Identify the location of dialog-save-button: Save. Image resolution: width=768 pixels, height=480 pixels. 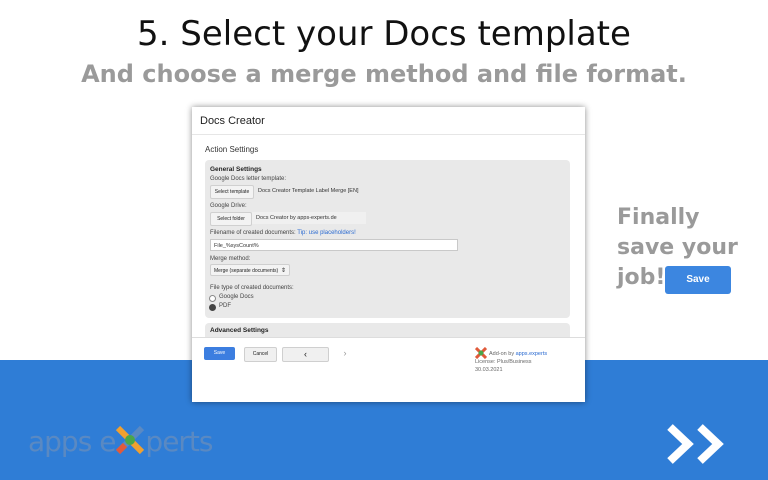
(219, 353).